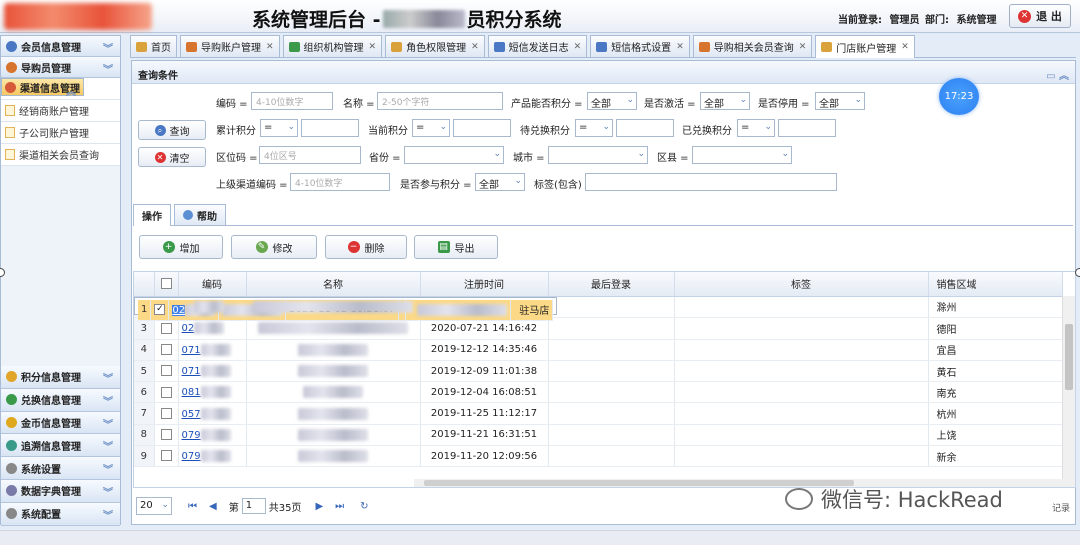  What do you see at coordinates (212, 392) in the screenshot?
I see `code-cell: 081` at bounding box center [212, 392].